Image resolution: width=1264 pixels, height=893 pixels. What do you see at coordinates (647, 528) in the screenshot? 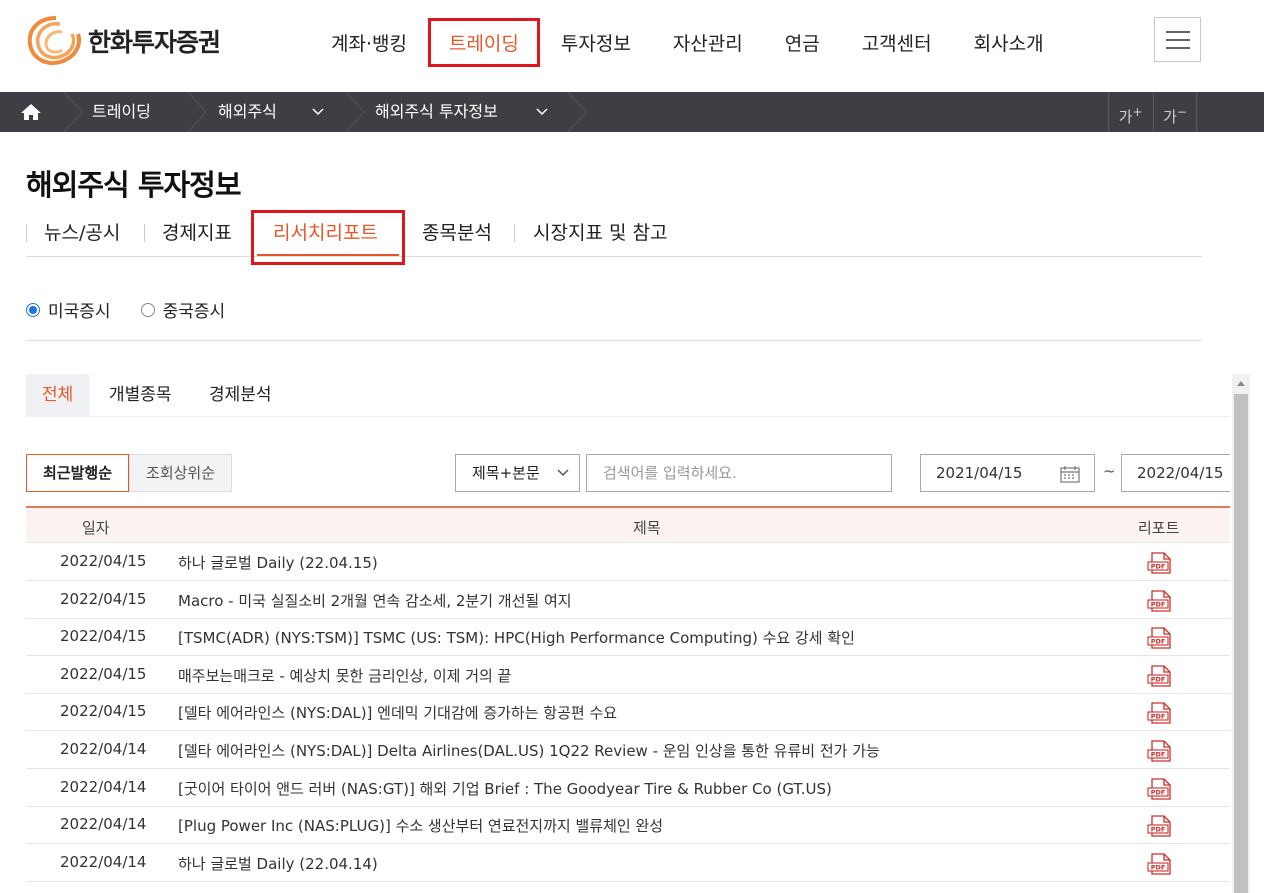
I see `column-title: 제목` at bounding box center [647, 528].